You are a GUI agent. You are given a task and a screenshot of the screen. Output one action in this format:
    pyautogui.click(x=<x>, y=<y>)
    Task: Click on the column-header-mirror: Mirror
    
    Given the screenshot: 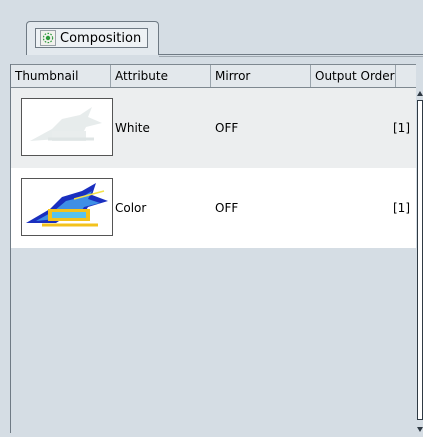 What is the action you would take?
    pyautogui.click(x=261, y=76)
    